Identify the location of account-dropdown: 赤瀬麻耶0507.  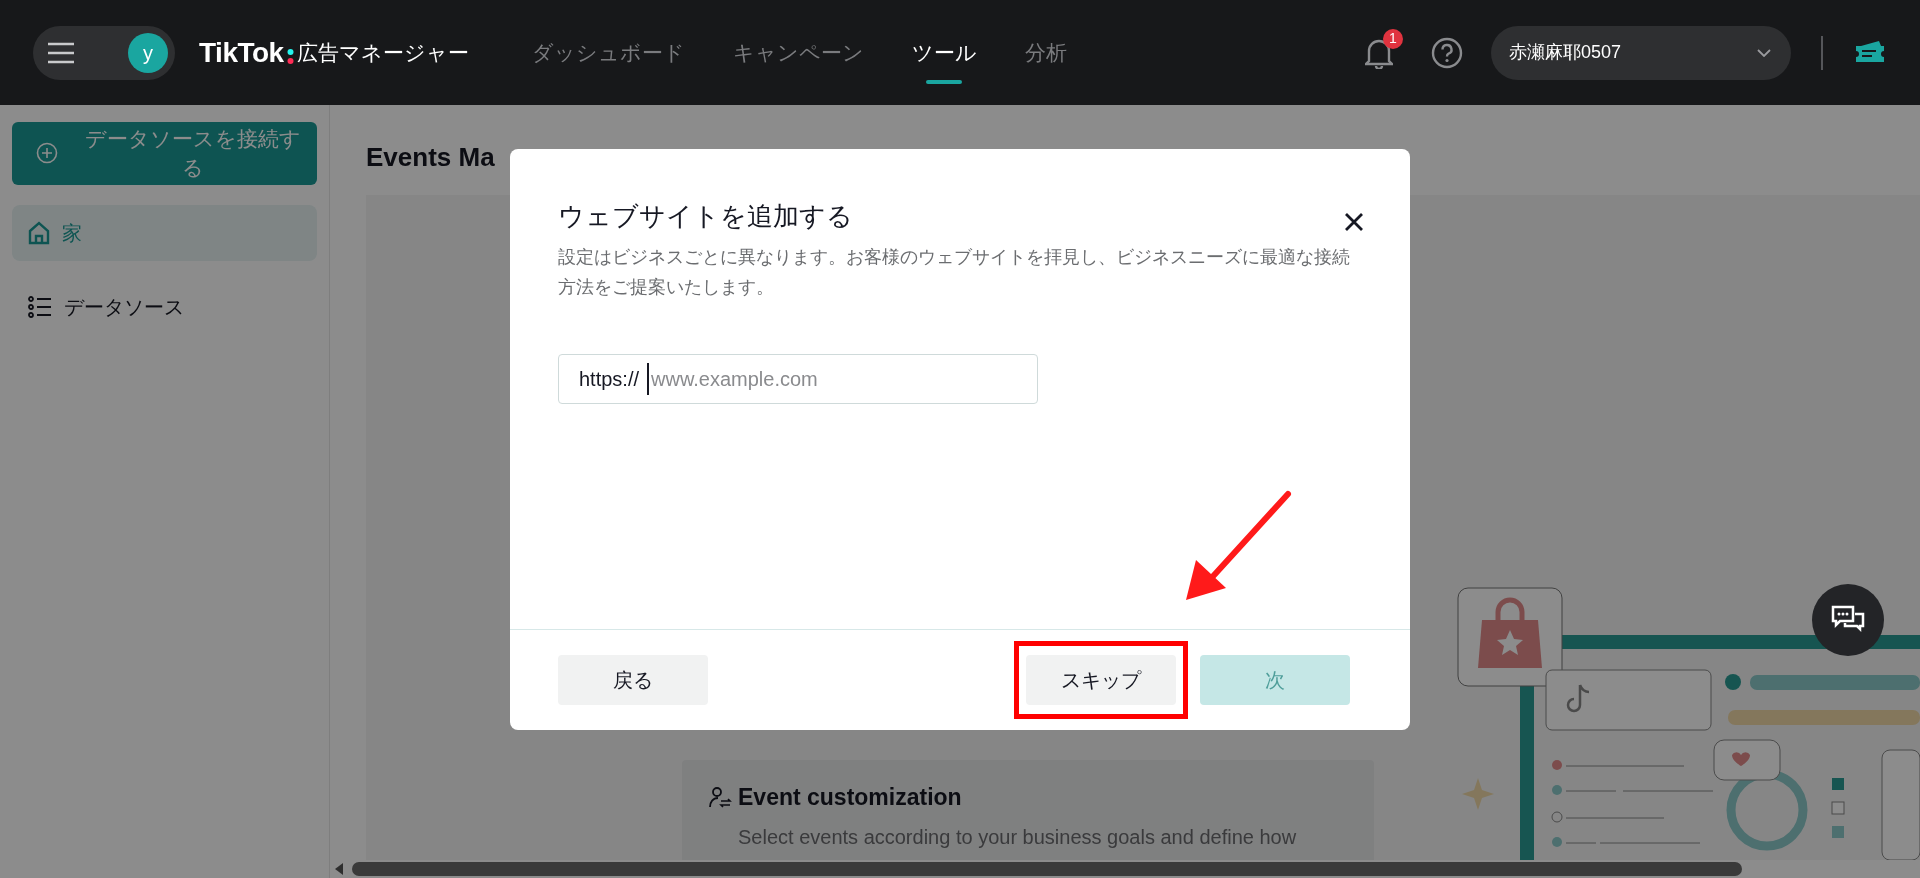
(1641, 52).